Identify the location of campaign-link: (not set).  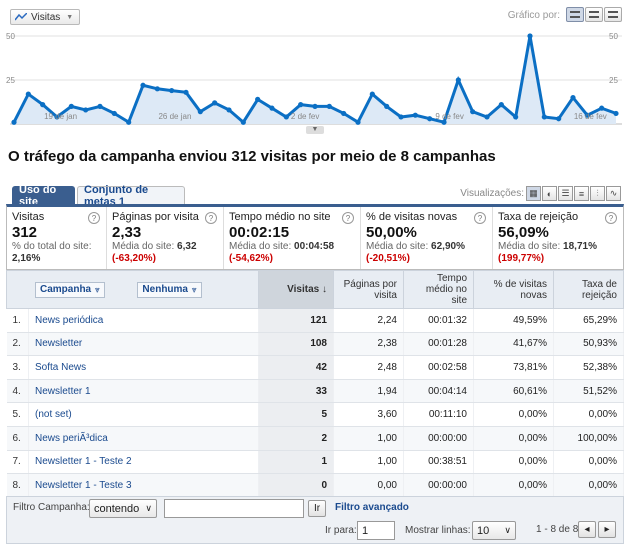
(143, 414).